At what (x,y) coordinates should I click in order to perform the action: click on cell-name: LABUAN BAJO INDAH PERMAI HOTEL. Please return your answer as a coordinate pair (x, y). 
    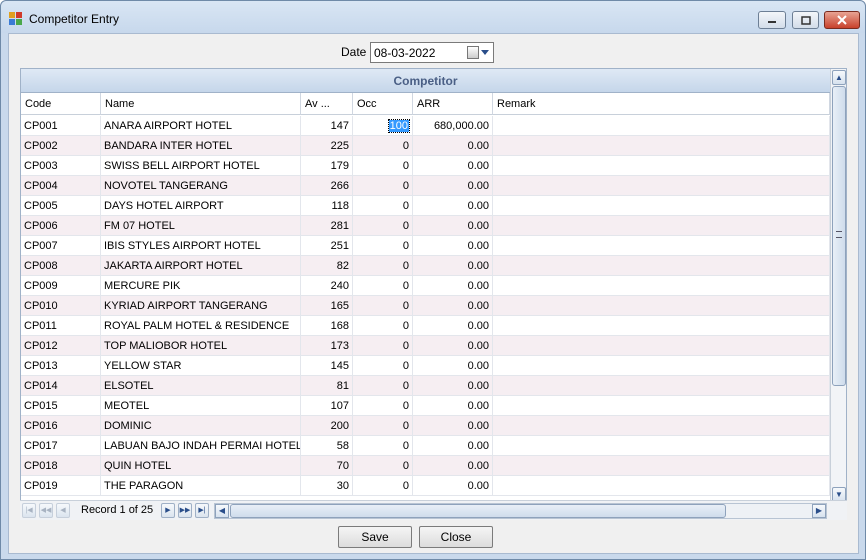
    Looking at the image, I should click on (201, 446).